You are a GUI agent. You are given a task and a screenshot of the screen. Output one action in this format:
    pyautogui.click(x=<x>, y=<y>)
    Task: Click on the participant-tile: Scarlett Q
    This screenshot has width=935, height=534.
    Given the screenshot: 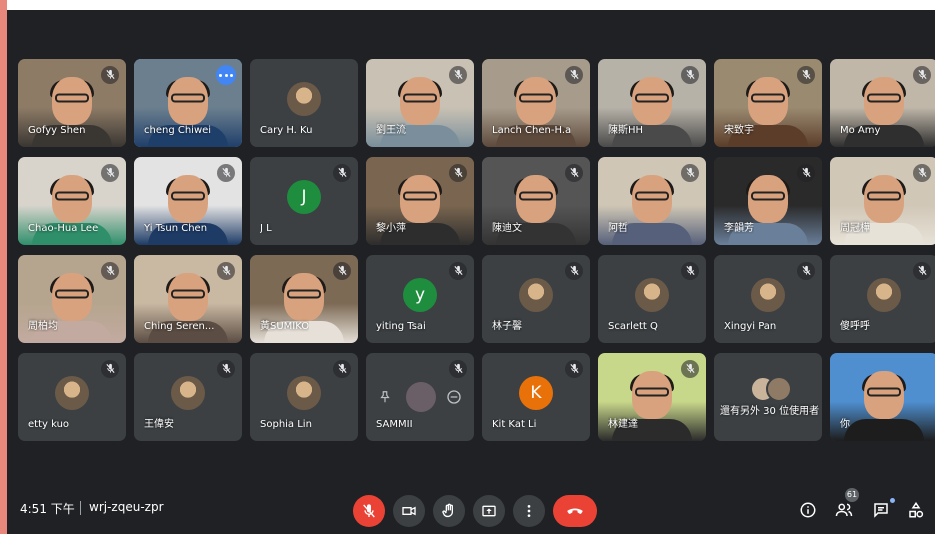 What is the action you would take?
    pyautogui.click(x=652, y=299)
    